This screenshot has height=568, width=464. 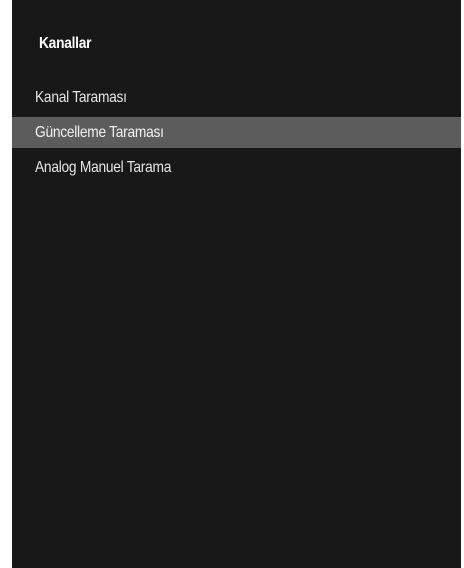 I want to click on menu-item-label: Kanal Taraması, so click(x=81, y=97).